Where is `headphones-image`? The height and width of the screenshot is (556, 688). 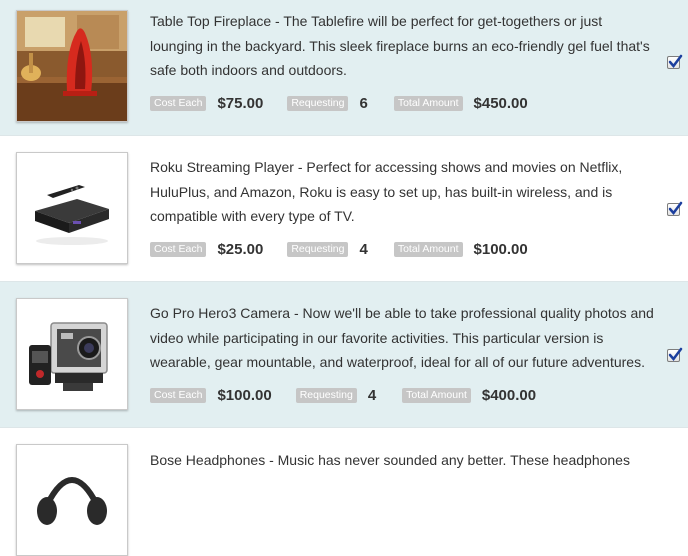 headphones-image is located at coordinates (72, 500).